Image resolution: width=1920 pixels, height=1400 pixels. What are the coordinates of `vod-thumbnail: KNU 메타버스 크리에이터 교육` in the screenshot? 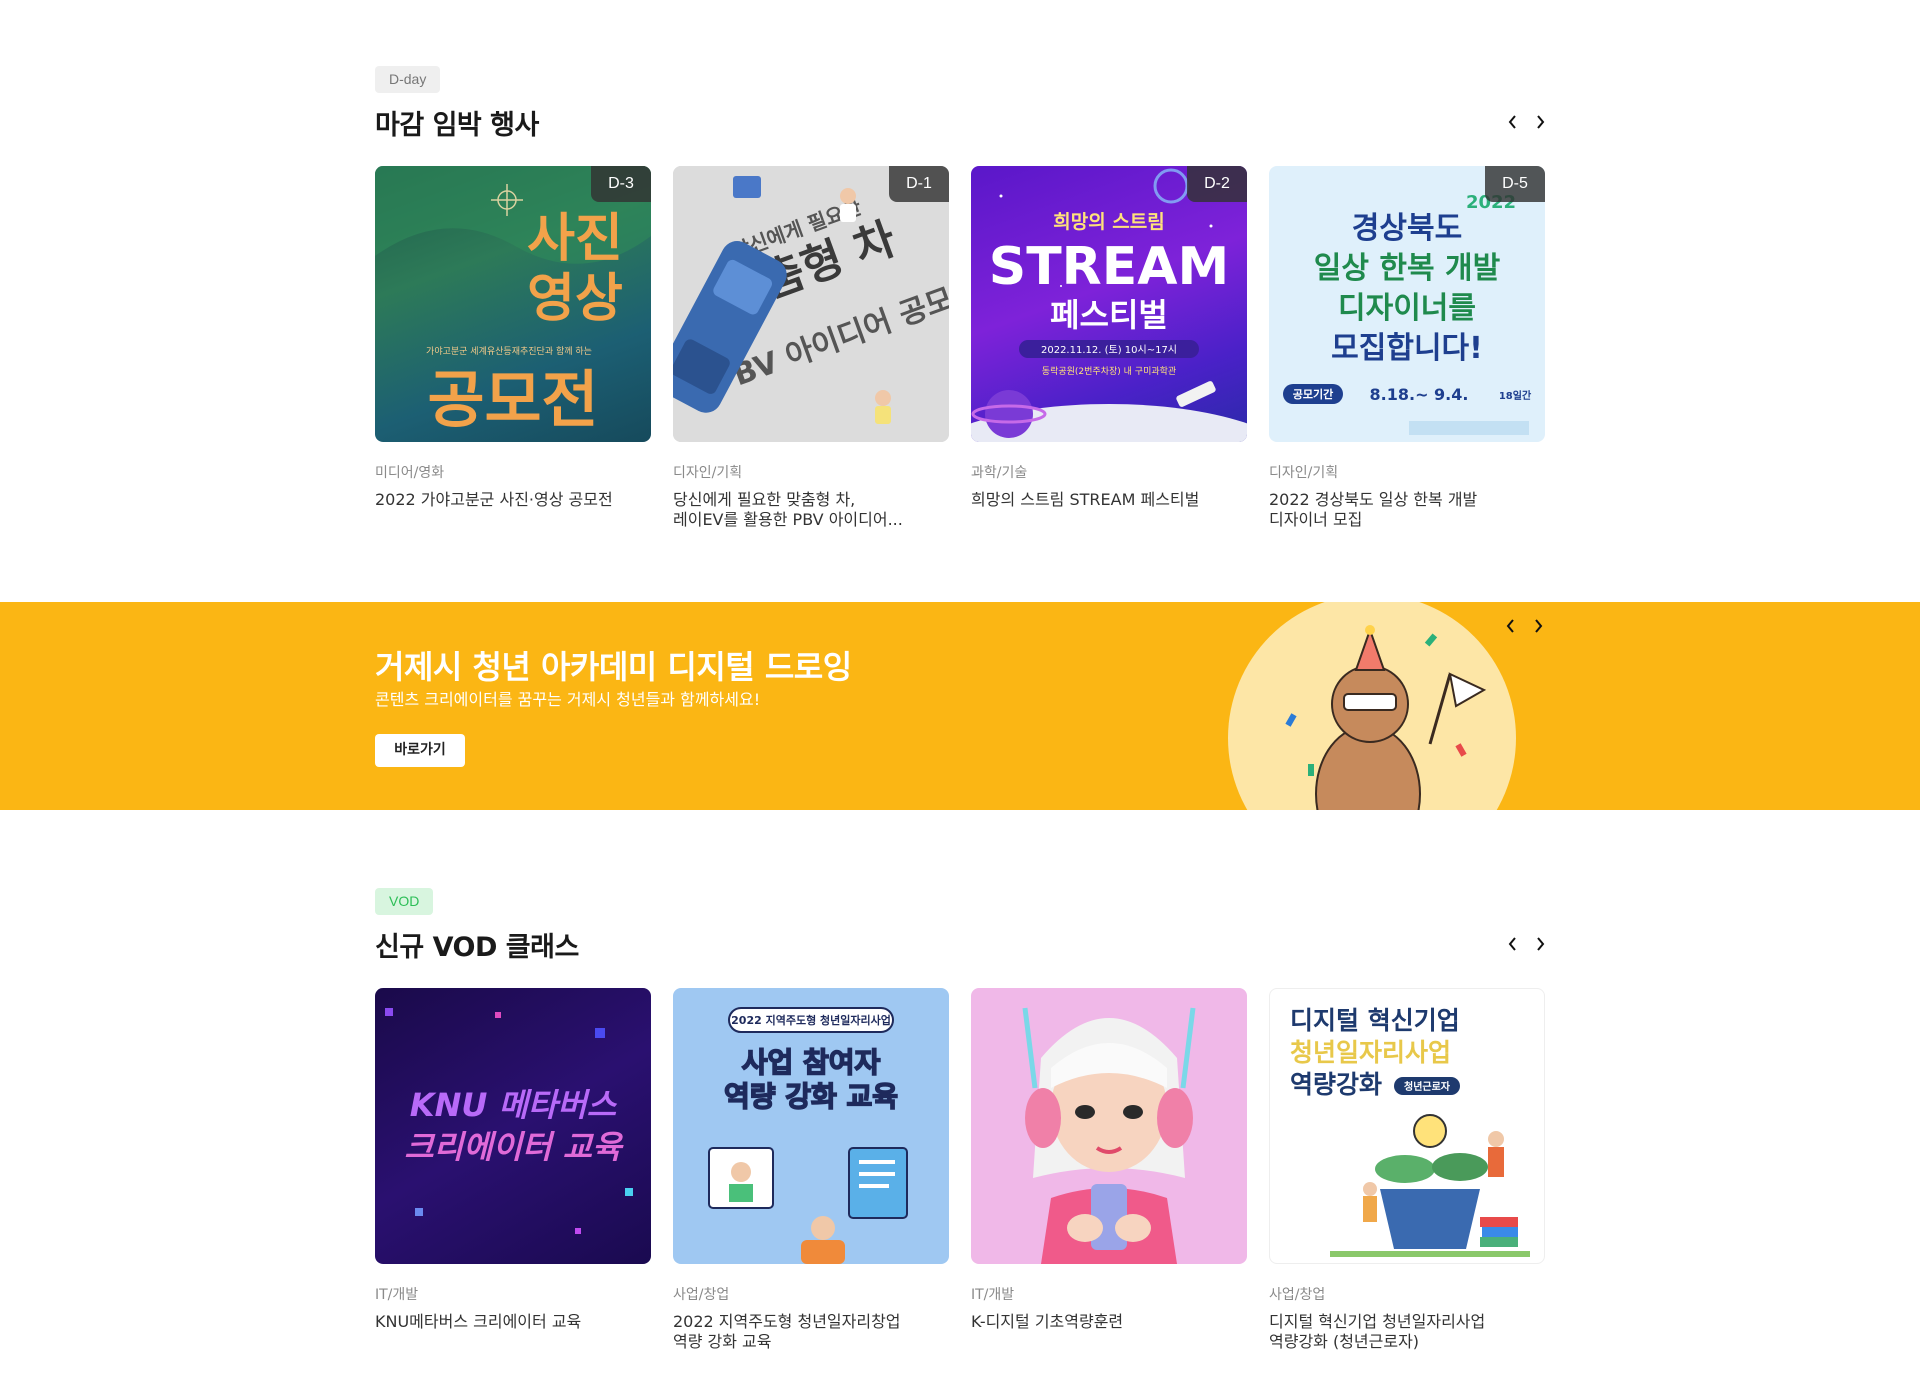 It's located at (513, 1126).